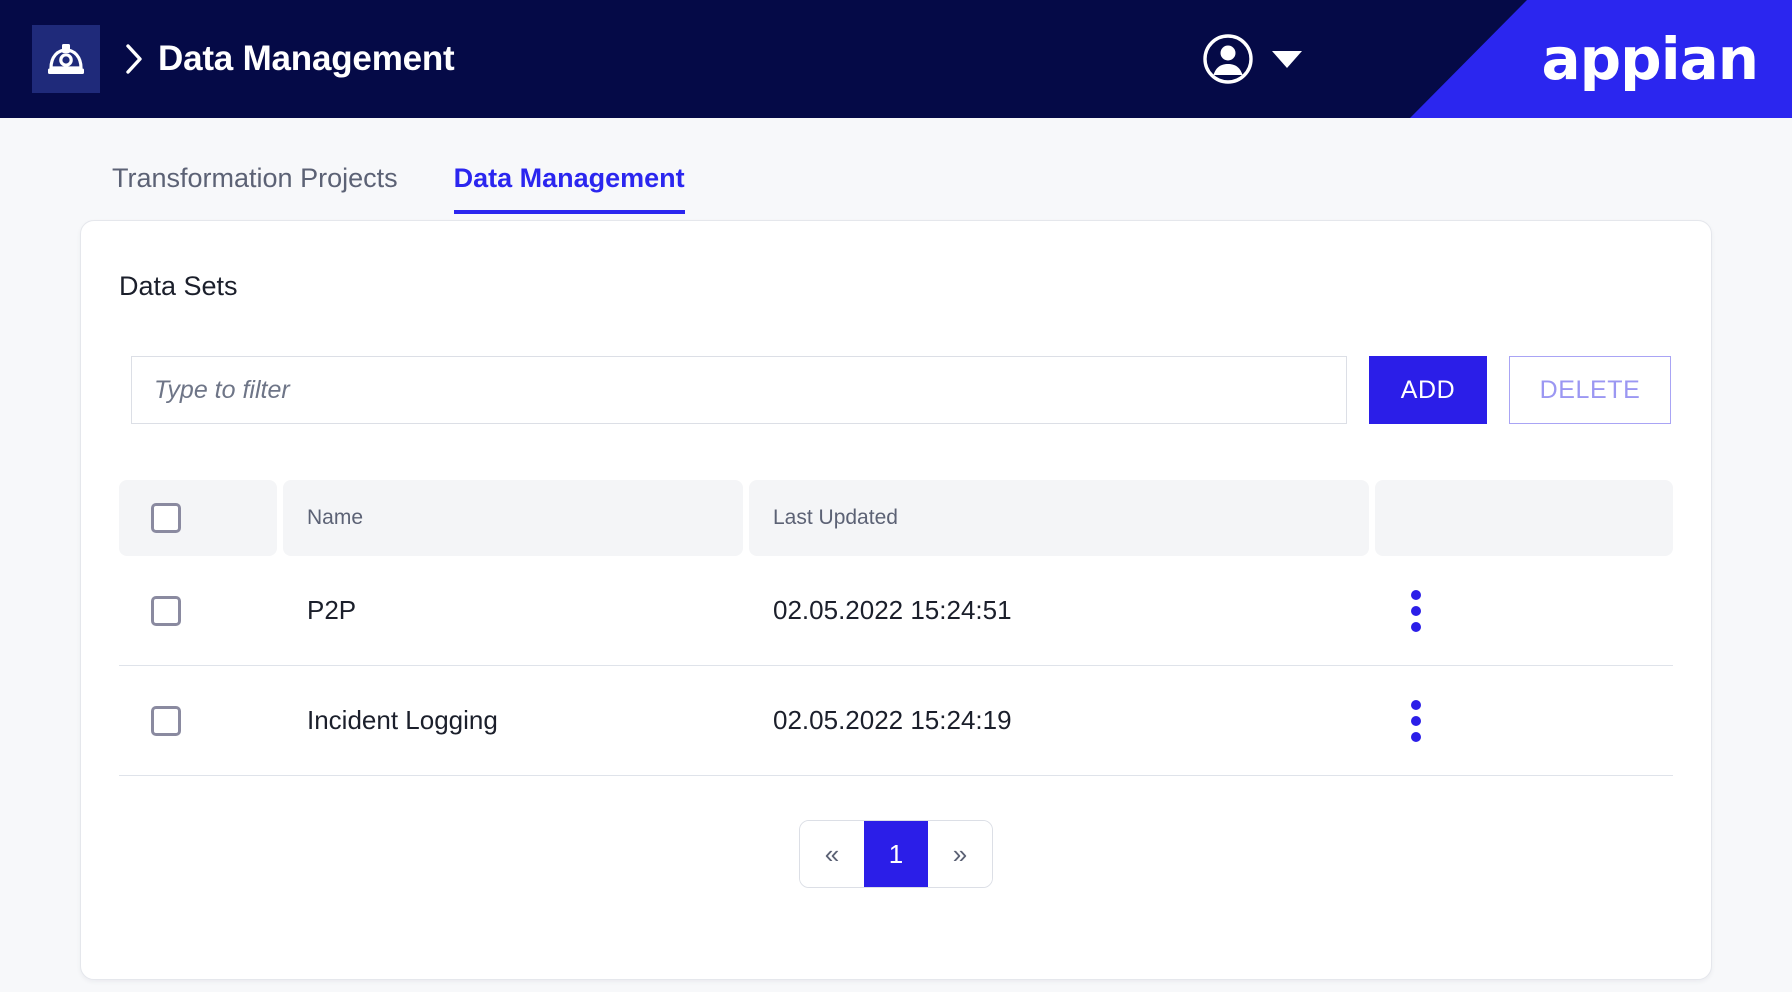 This screenshot has width=1792, height=992. I want to click on table-header-name: Name, so click(513, 518).